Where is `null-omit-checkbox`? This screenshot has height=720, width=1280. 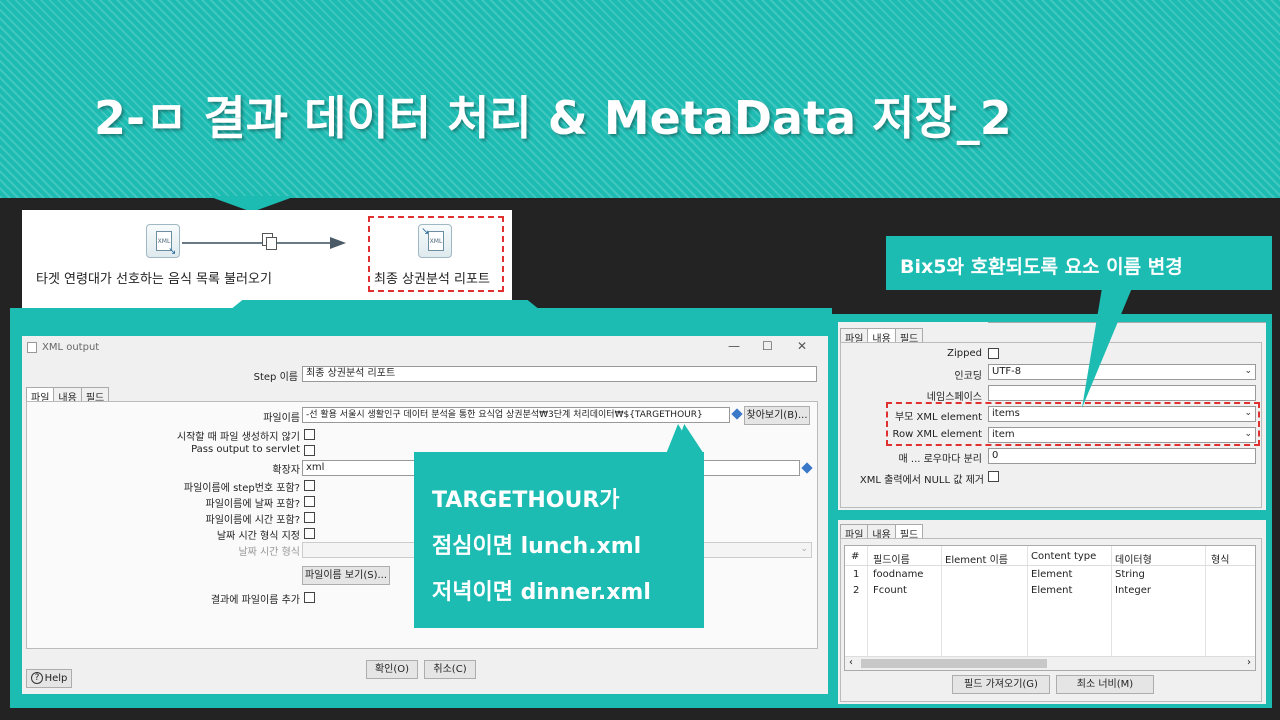 null-omit-checkbox is located at coordinates (993, 476).